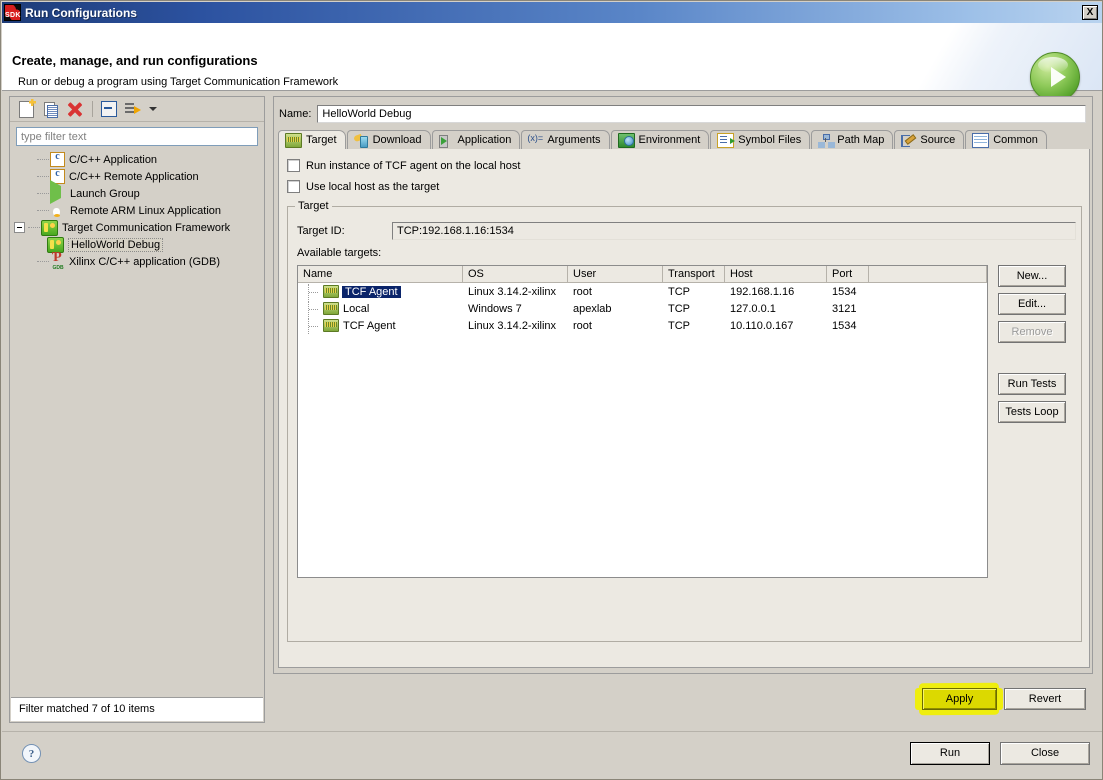 The width and height of the screenshot is (1103, 780). I want to click on tab-label: Common, so click(1015, 140).